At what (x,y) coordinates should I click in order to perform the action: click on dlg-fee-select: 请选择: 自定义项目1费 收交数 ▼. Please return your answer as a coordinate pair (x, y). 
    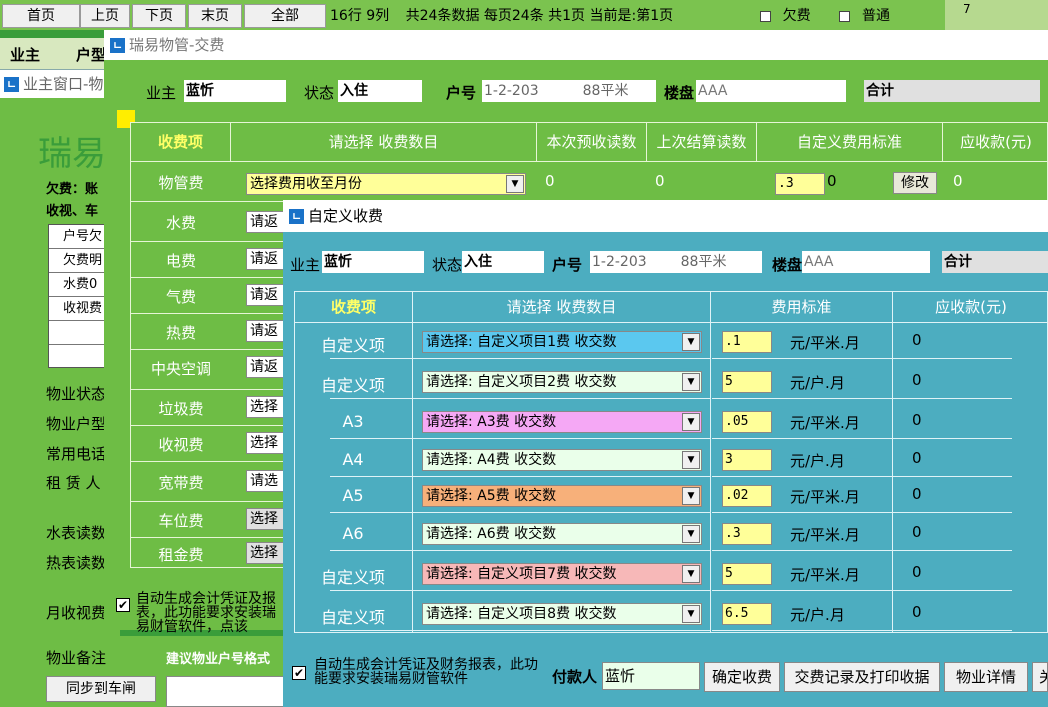
    Looking at the image, I should click on (562, 342).